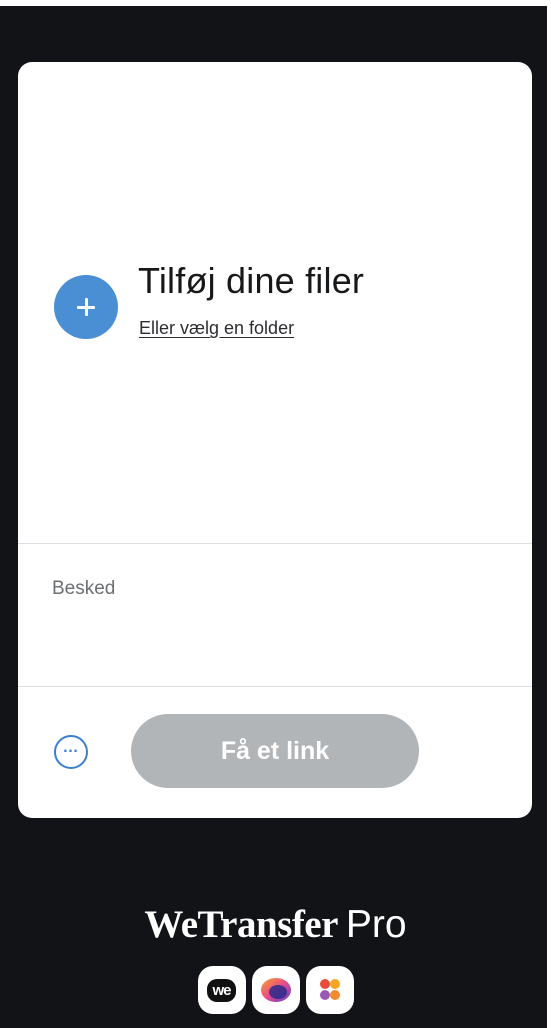 The width and height of the screenshot is (551, 1028). I want to click on wetransfer-app-icon: we, so click(221, 990).